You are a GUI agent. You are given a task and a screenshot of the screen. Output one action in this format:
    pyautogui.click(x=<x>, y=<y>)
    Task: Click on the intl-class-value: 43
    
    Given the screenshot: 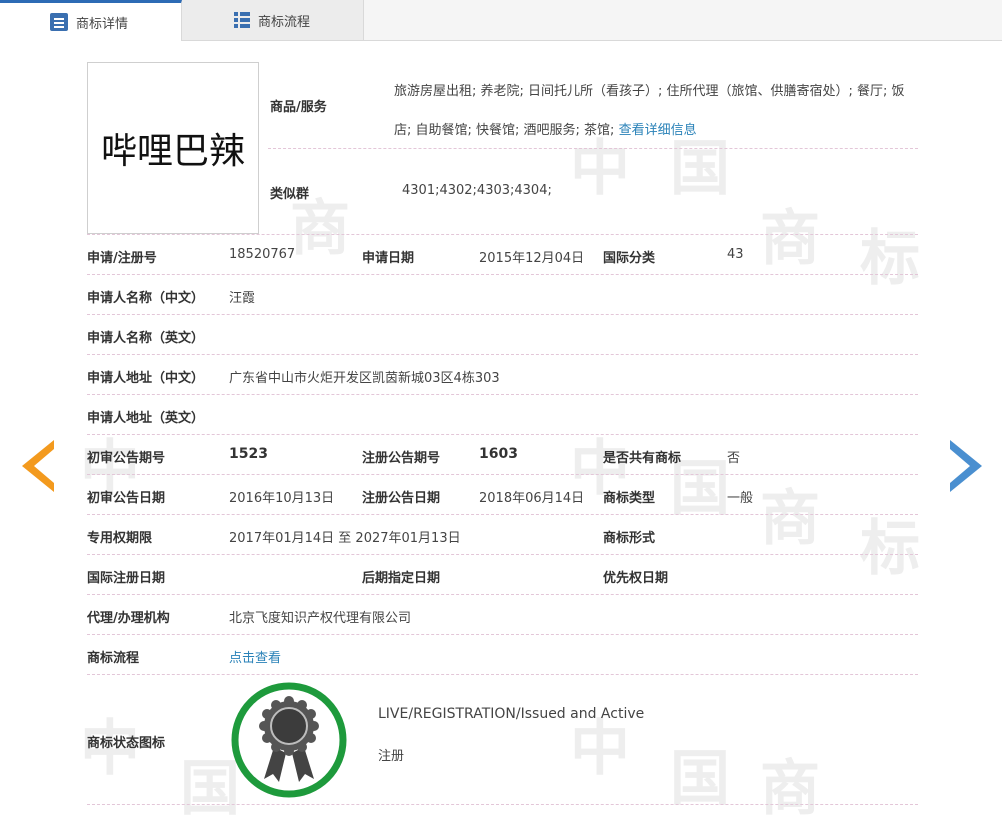 What is the action you would take?
    pyautogui.click(x=735, y=254)
    